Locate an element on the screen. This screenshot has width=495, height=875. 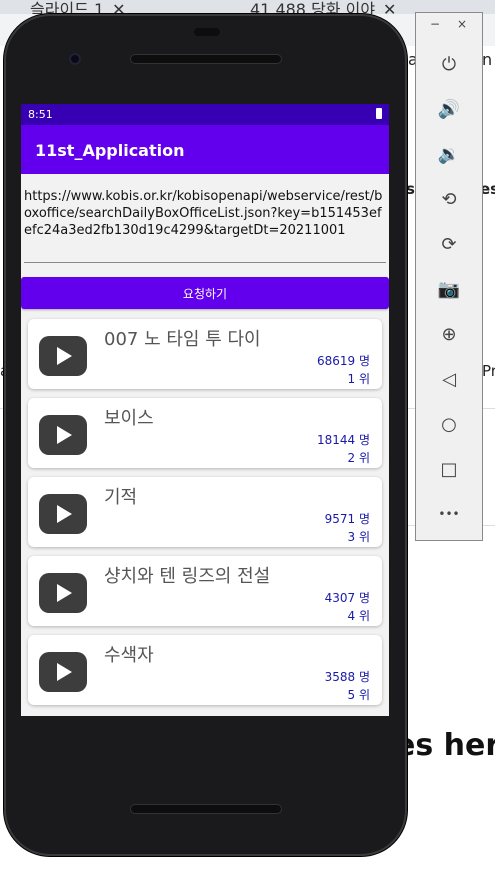
phone-speaker-bottom is located at coordinates (206, 809).